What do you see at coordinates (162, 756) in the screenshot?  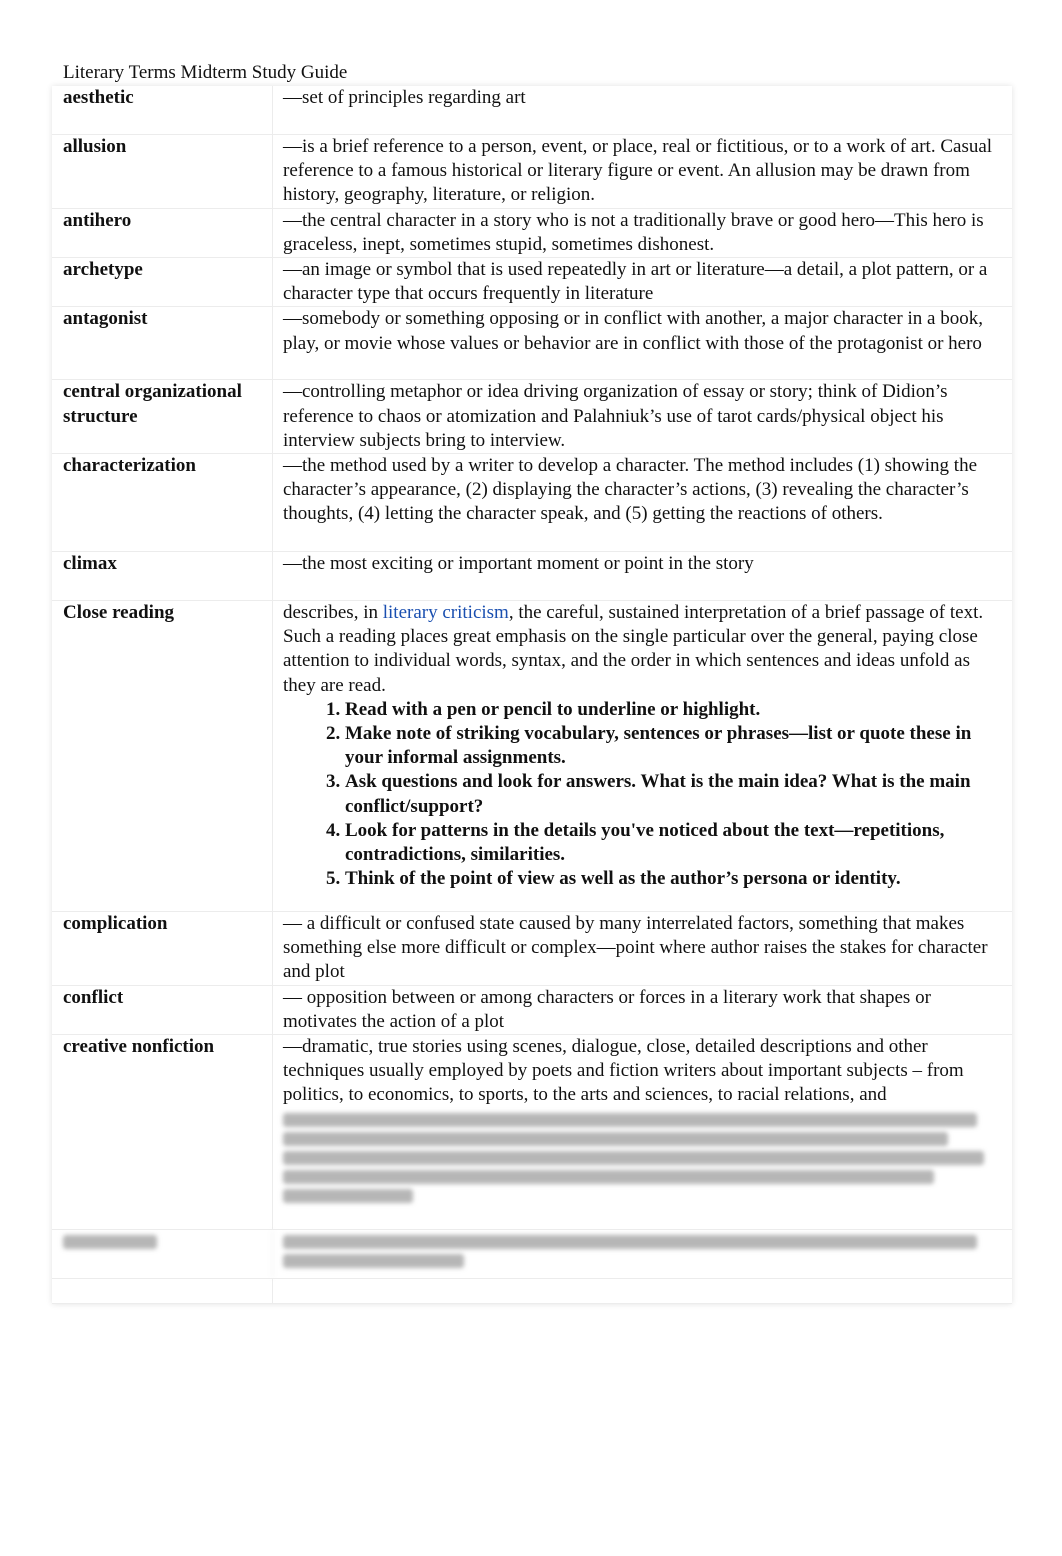 I see `term: Close reading` at bounding box center [162, 756].